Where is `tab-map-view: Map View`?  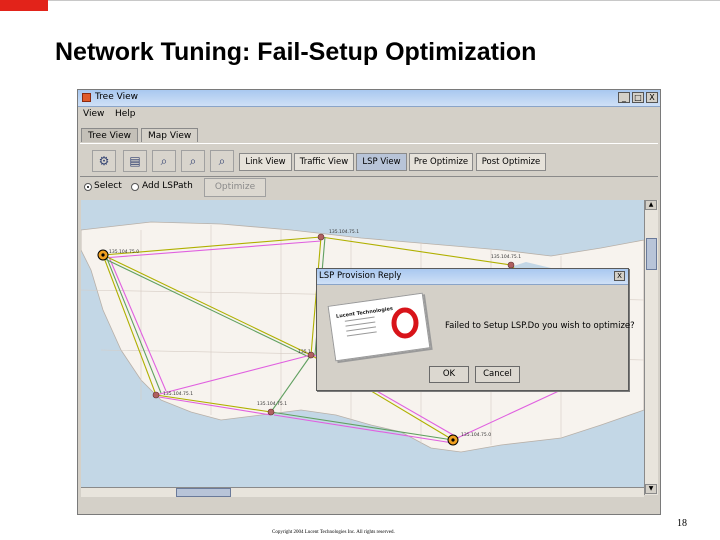
tab-map-view: Map View is located at coordinates (169, 135).